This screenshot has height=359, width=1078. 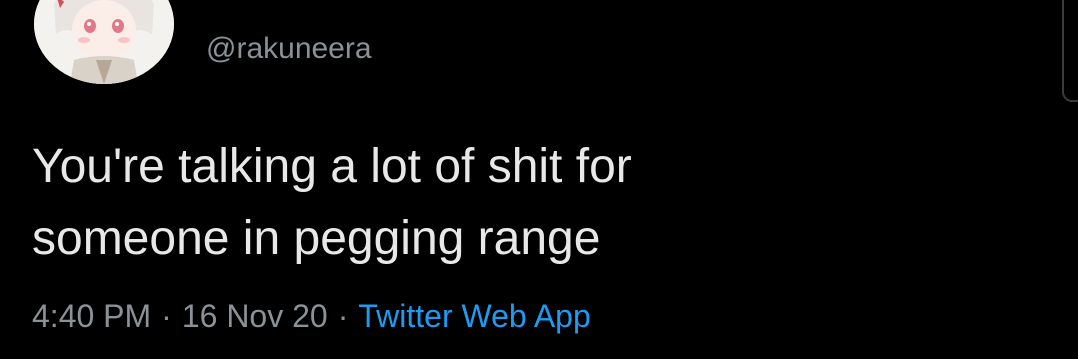 I want to click on avatar, so click(x=104, y=42).